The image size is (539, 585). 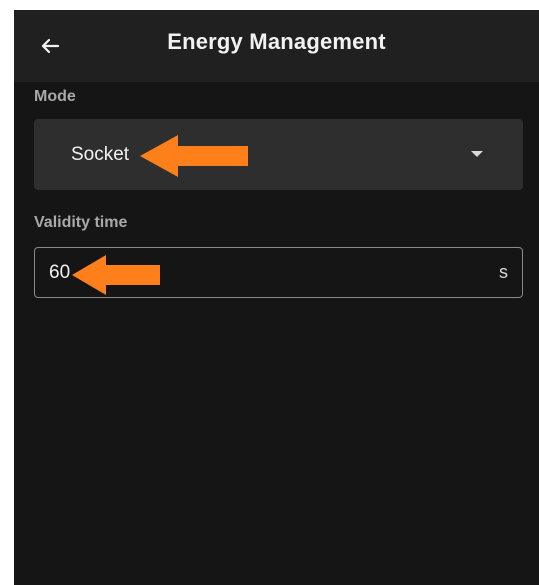 What do you see at coordinates (55, 96) in the screenshot?
I see `mode-label: Mode` at bounding box center [55, 96].